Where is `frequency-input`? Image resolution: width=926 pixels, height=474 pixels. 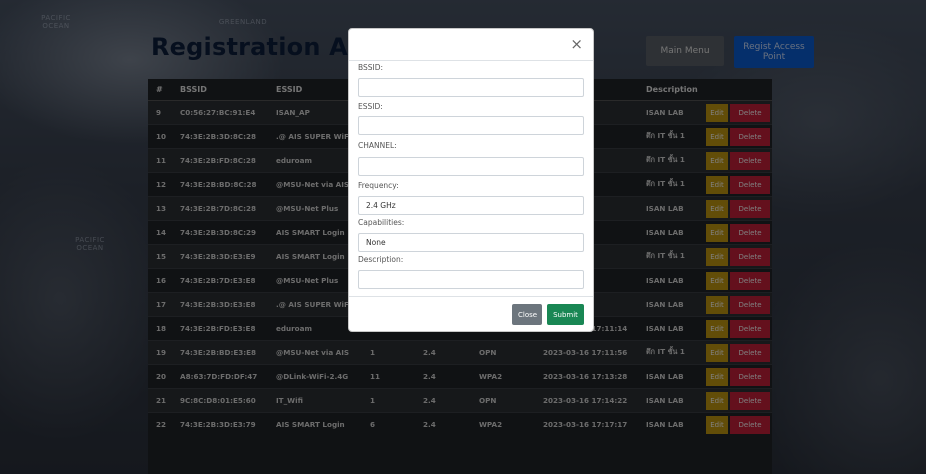 frequency-input is located at coordinates (471, 205).